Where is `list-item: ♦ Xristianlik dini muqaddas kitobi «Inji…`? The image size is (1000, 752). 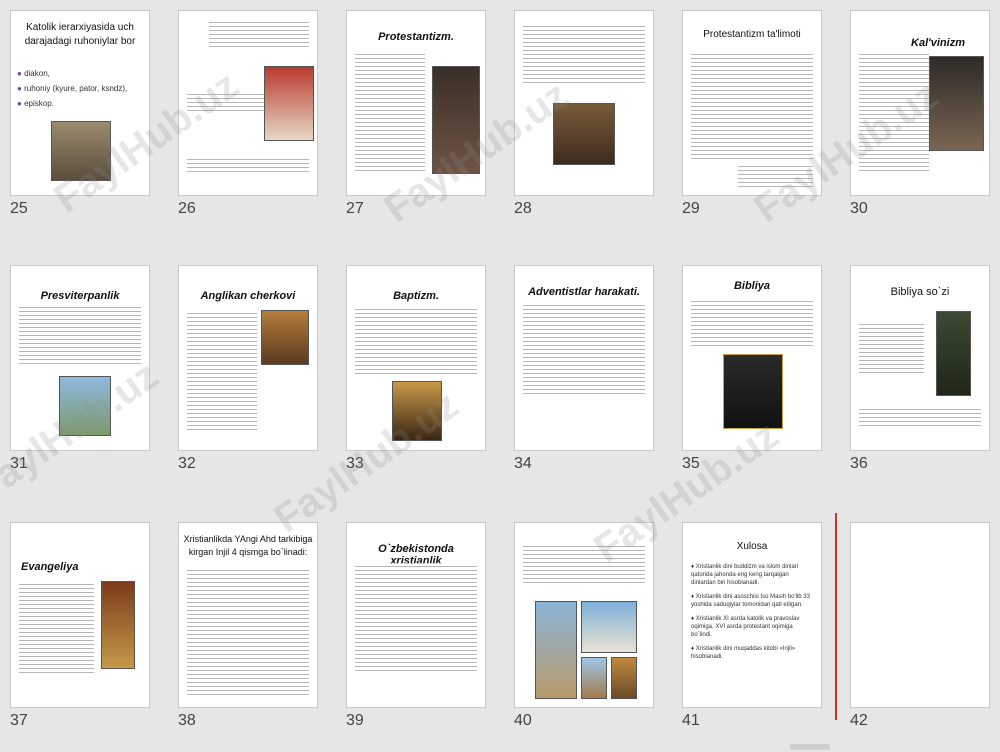 list-item: ♦ Xristianlik dini muqaddas kitobi «Inji… is located at coordinates (743, 653).